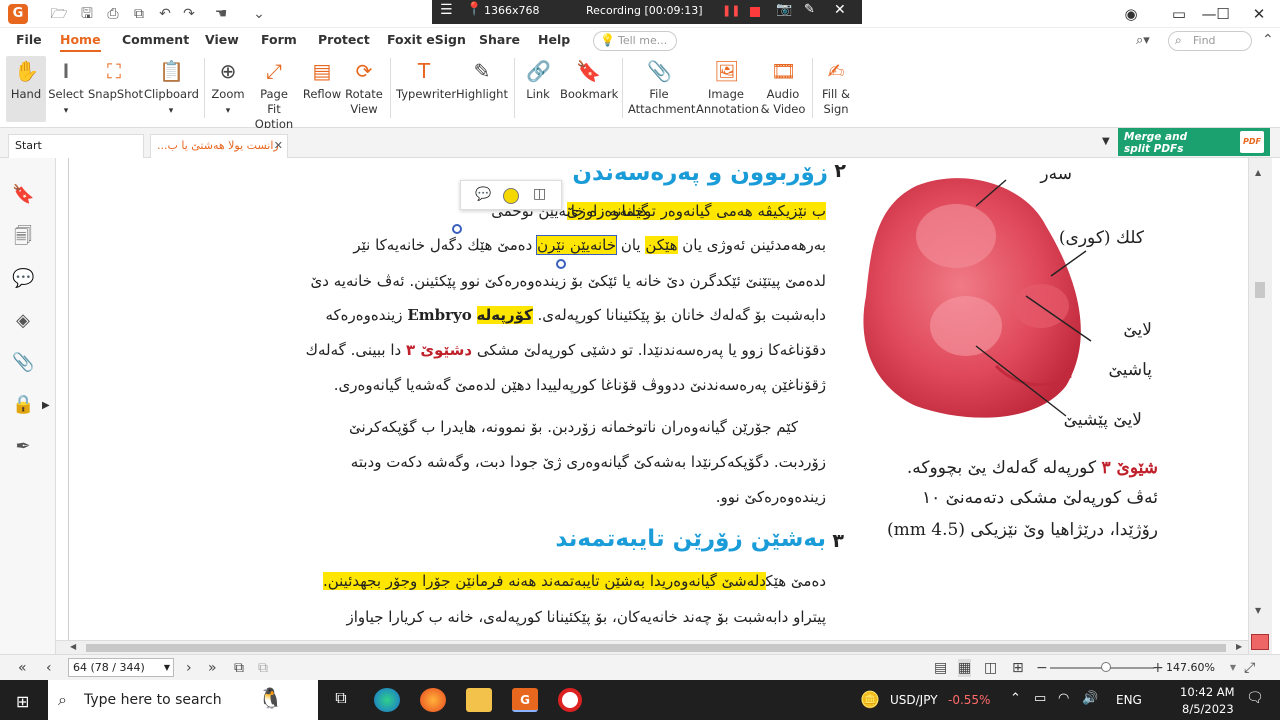 The image size is (1280, 720). What do you see at coordinates (228, 87) in the screenshot?
I see `zoom-button: ⊕ Zoom ▾` at bounding box center [228, 87].